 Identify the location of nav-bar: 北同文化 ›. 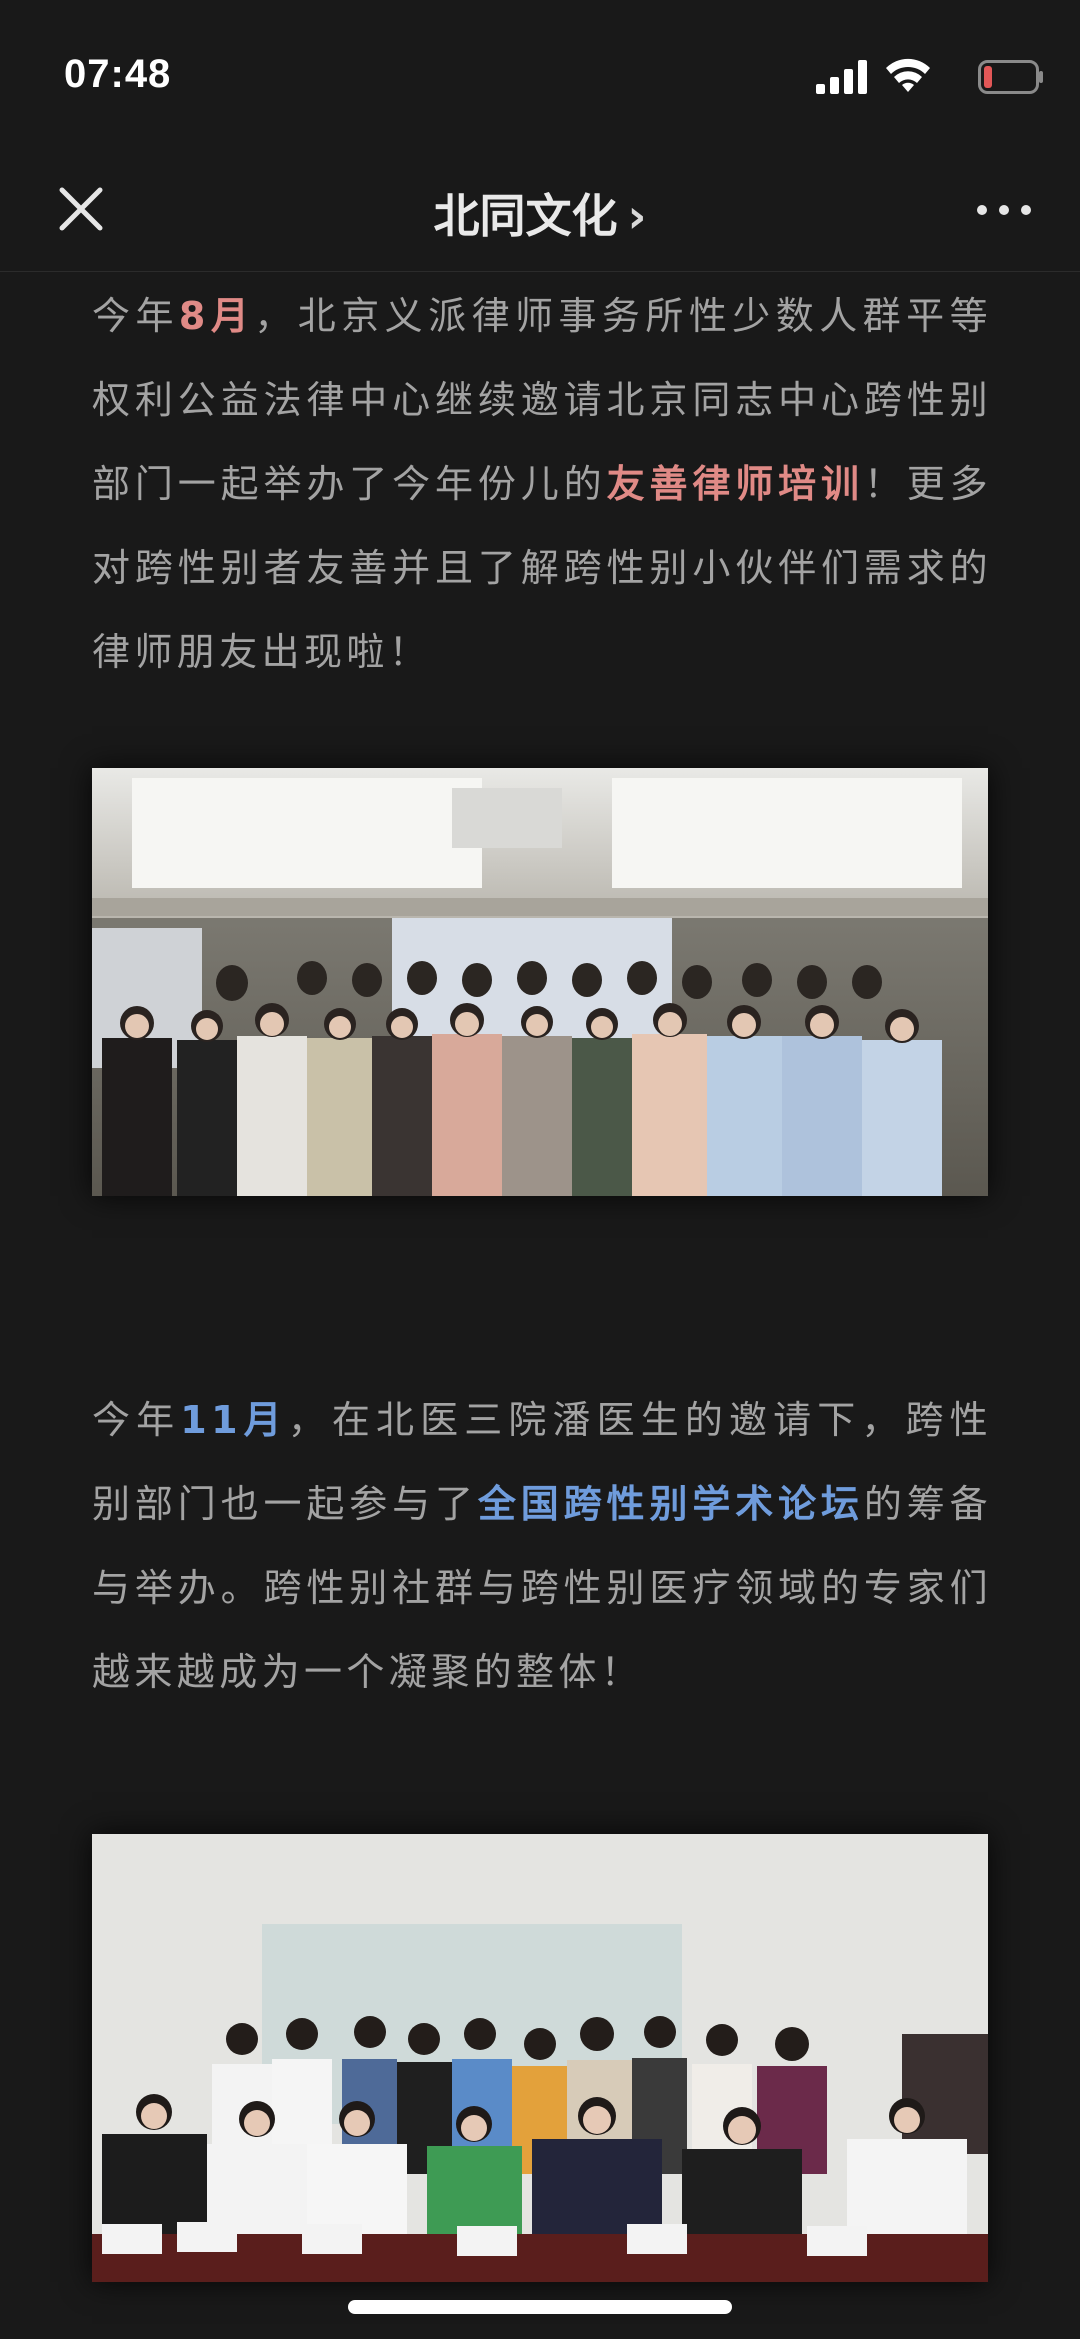
(540, 211).